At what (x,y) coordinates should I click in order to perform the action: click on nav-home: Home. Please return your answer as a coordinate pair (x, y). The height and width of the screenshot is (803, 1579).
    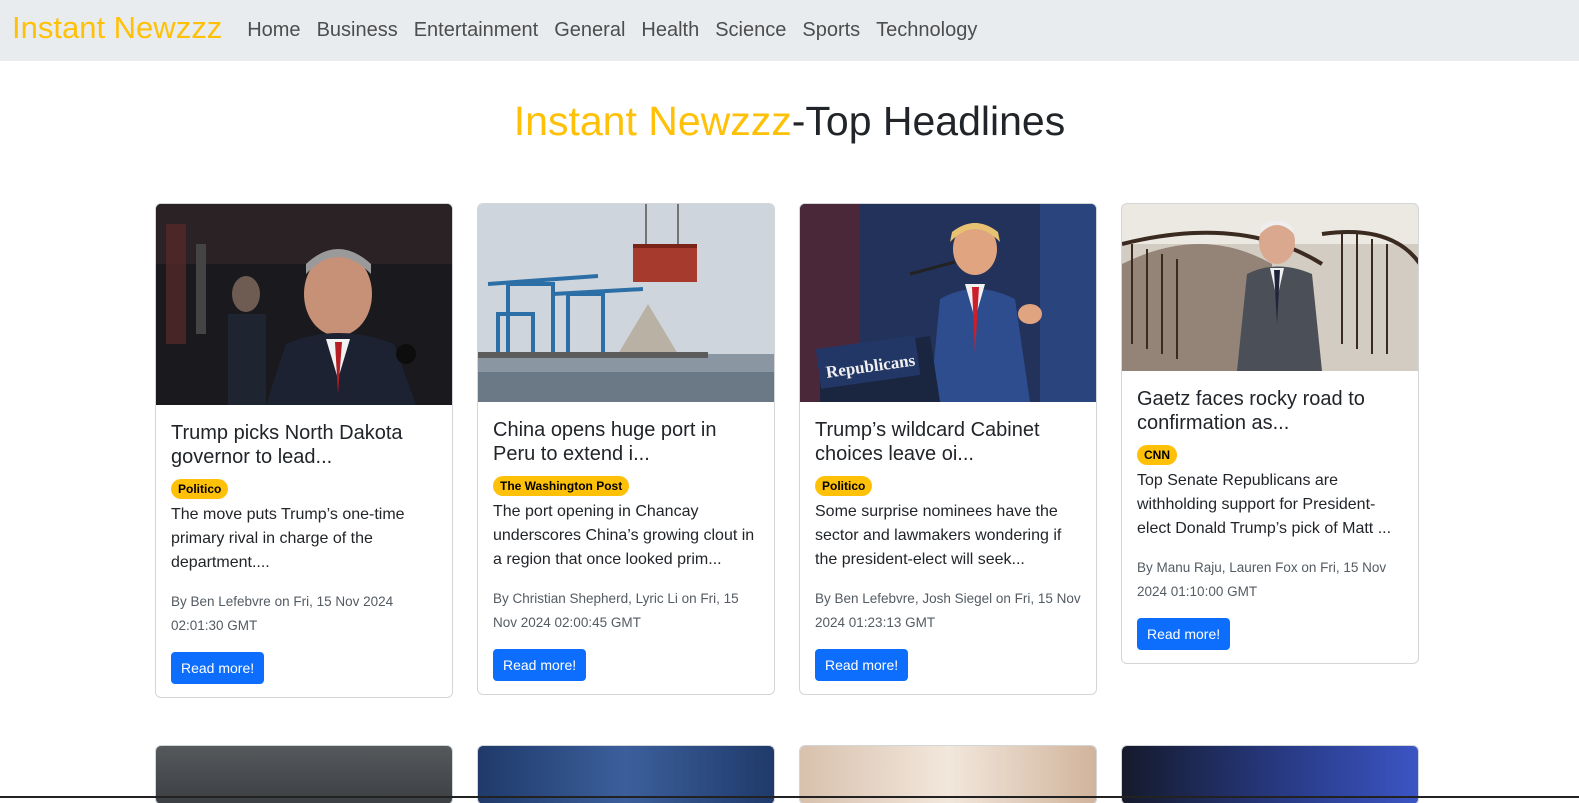
    Looking at the image, I should click on (273, 30).